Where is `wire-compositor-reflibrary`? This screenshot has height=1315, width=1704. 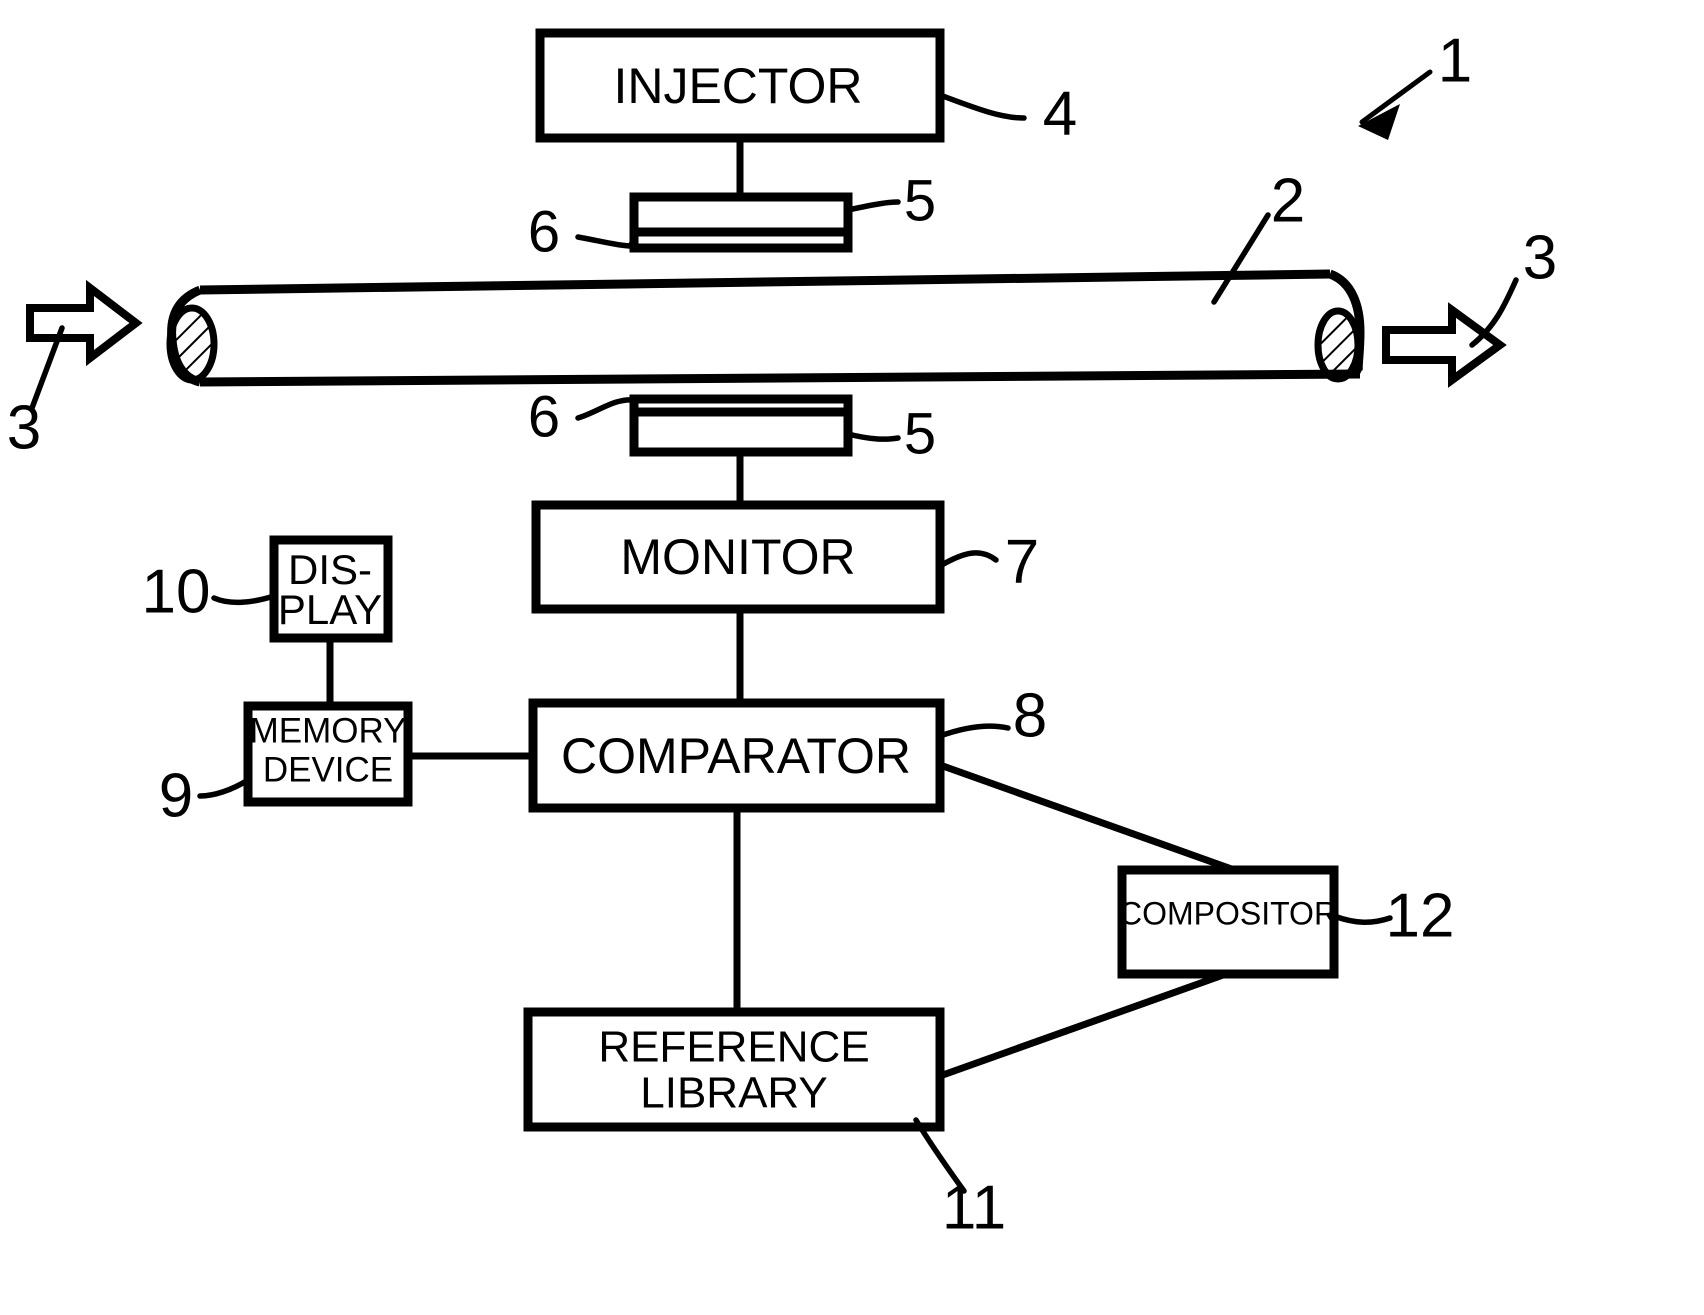 wire-compositor-reflibrary is located at coordinates (1083, 1025).